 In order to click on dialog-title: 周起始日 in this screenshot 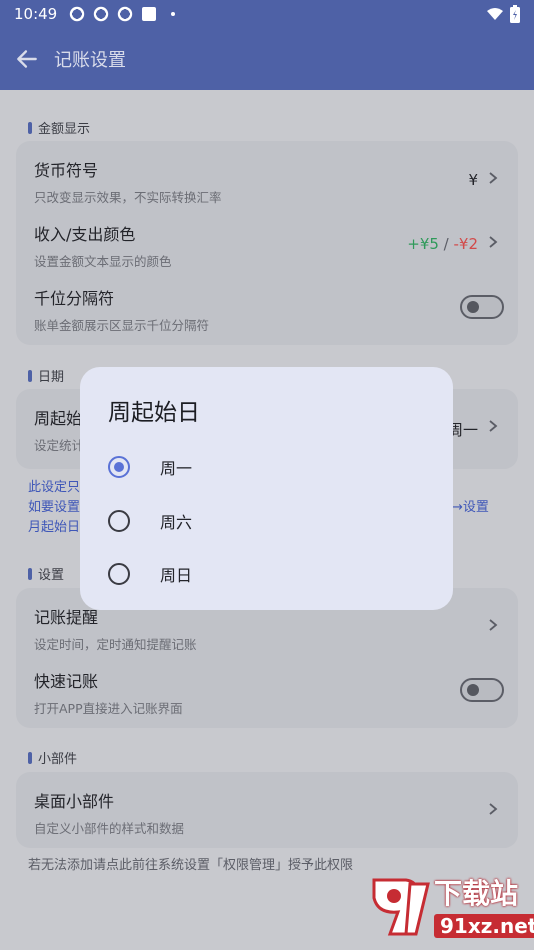, I will do `click(154, 413)`.